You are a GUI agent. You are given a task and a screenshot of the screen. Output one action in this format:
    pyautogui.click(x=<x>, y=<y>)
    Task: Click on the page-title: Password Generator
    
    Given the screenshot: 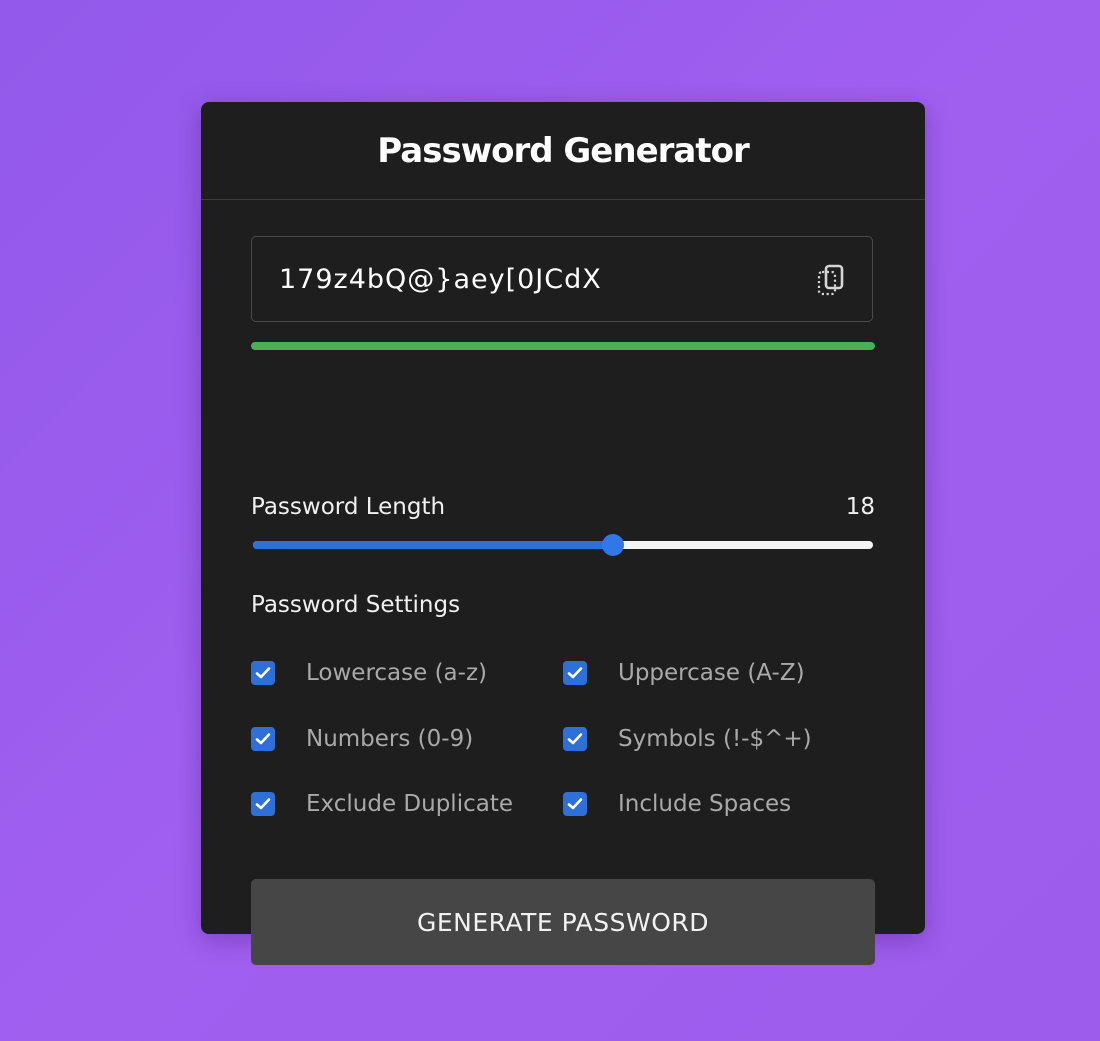 What is the action you would take?
    pyautogui.click(x=563, y=150)
    